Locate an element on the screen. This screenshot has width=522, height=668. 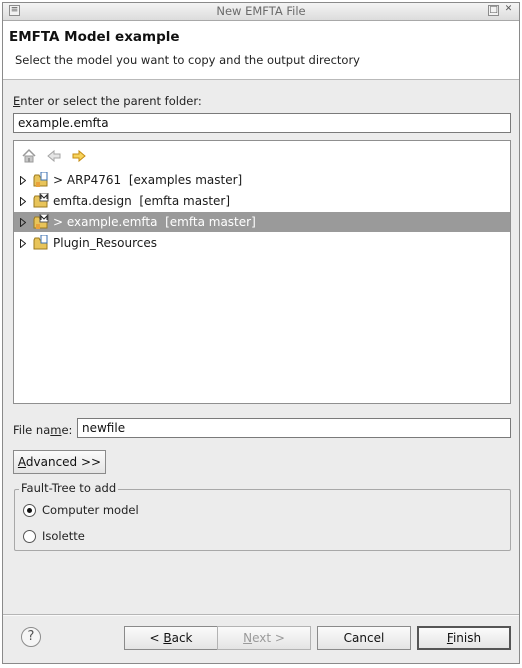
radio-selected-dot is located at coordinates (29, 510).